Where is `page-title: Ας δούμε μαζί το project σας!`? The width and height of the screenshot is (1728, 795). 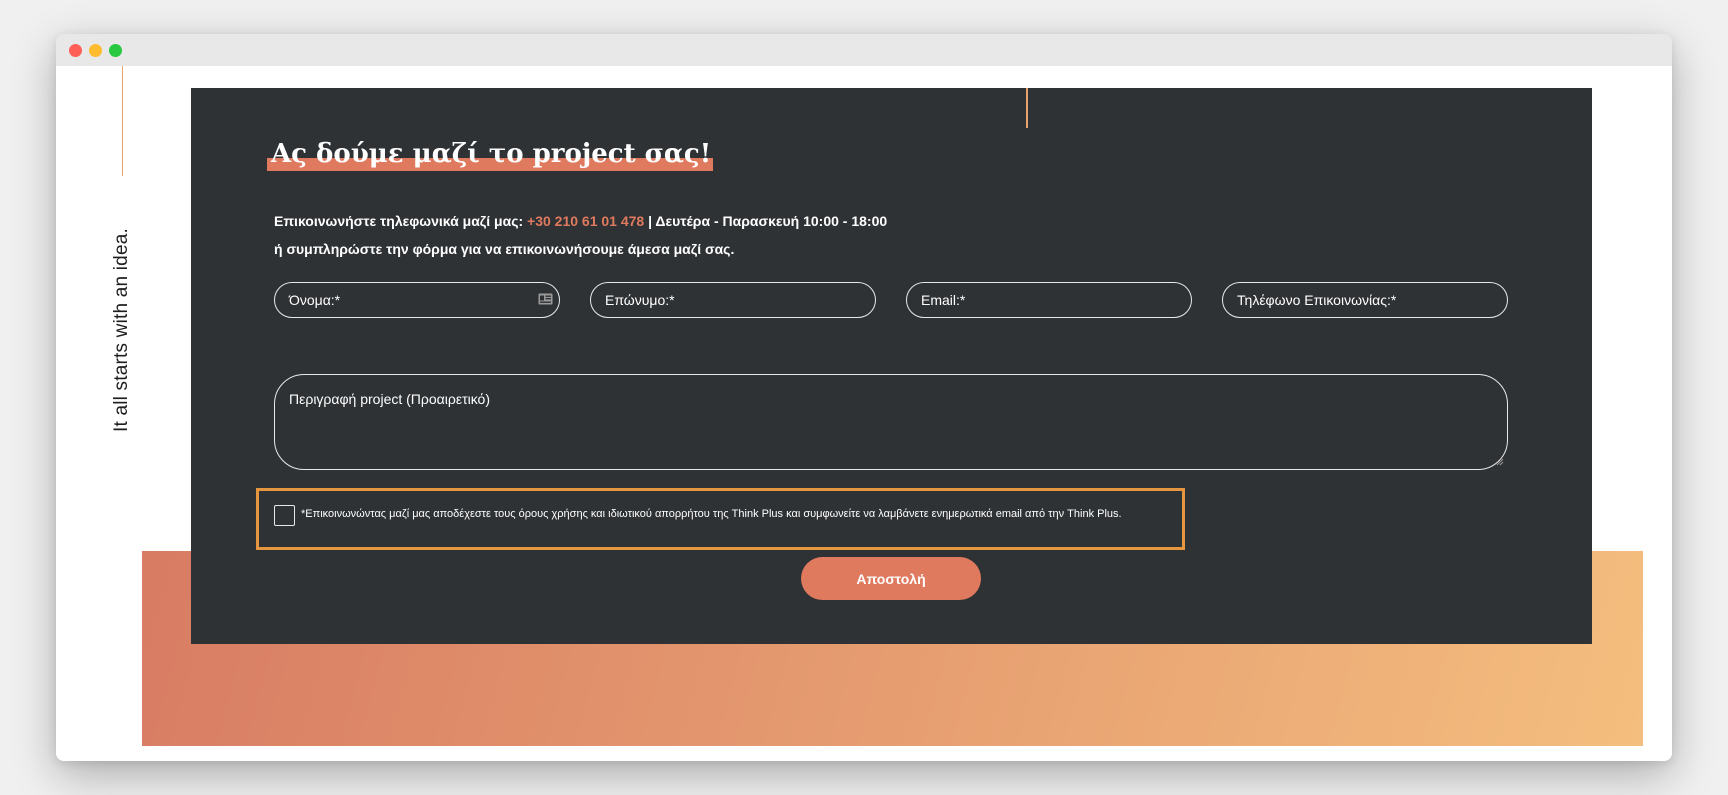 page-title: Ας δούμε μαζί το project σας! is located at coordinates (491, 154).